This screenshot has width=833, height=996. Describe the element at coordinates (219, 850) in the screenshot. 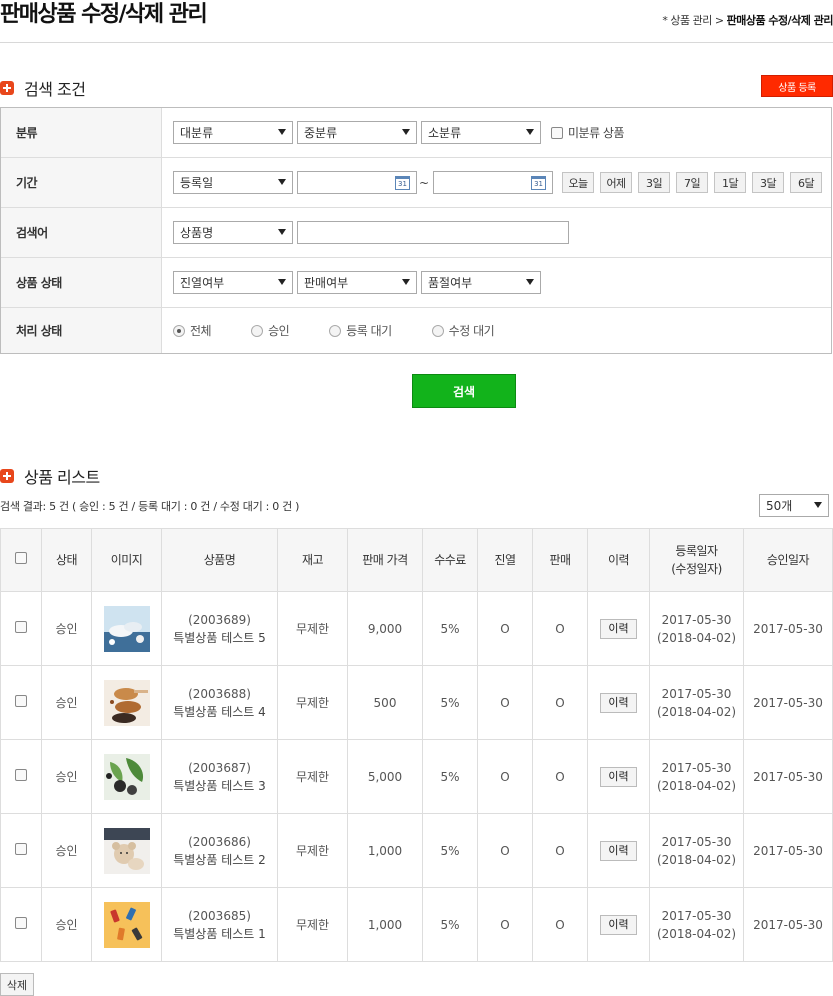

I see `row-name-cell: (2003686) 특별상품 테스트 2` at that location.